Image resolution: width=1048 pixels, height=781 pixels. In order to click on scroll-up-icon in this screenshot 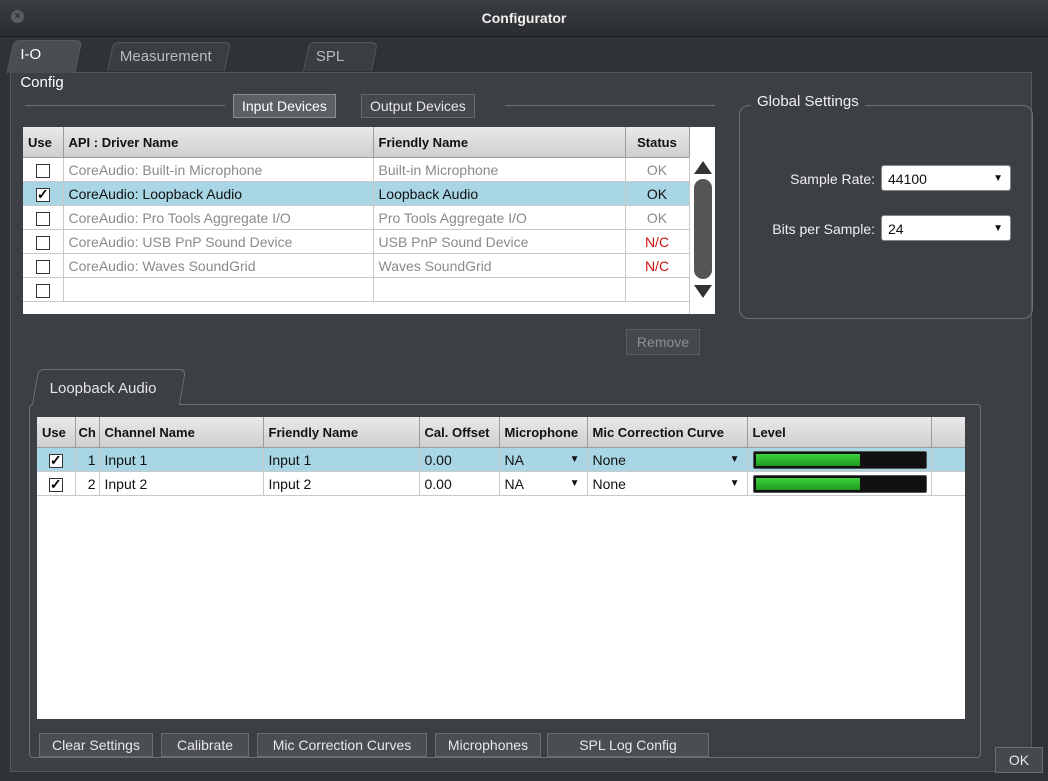, I will do `click(703, 167)`.